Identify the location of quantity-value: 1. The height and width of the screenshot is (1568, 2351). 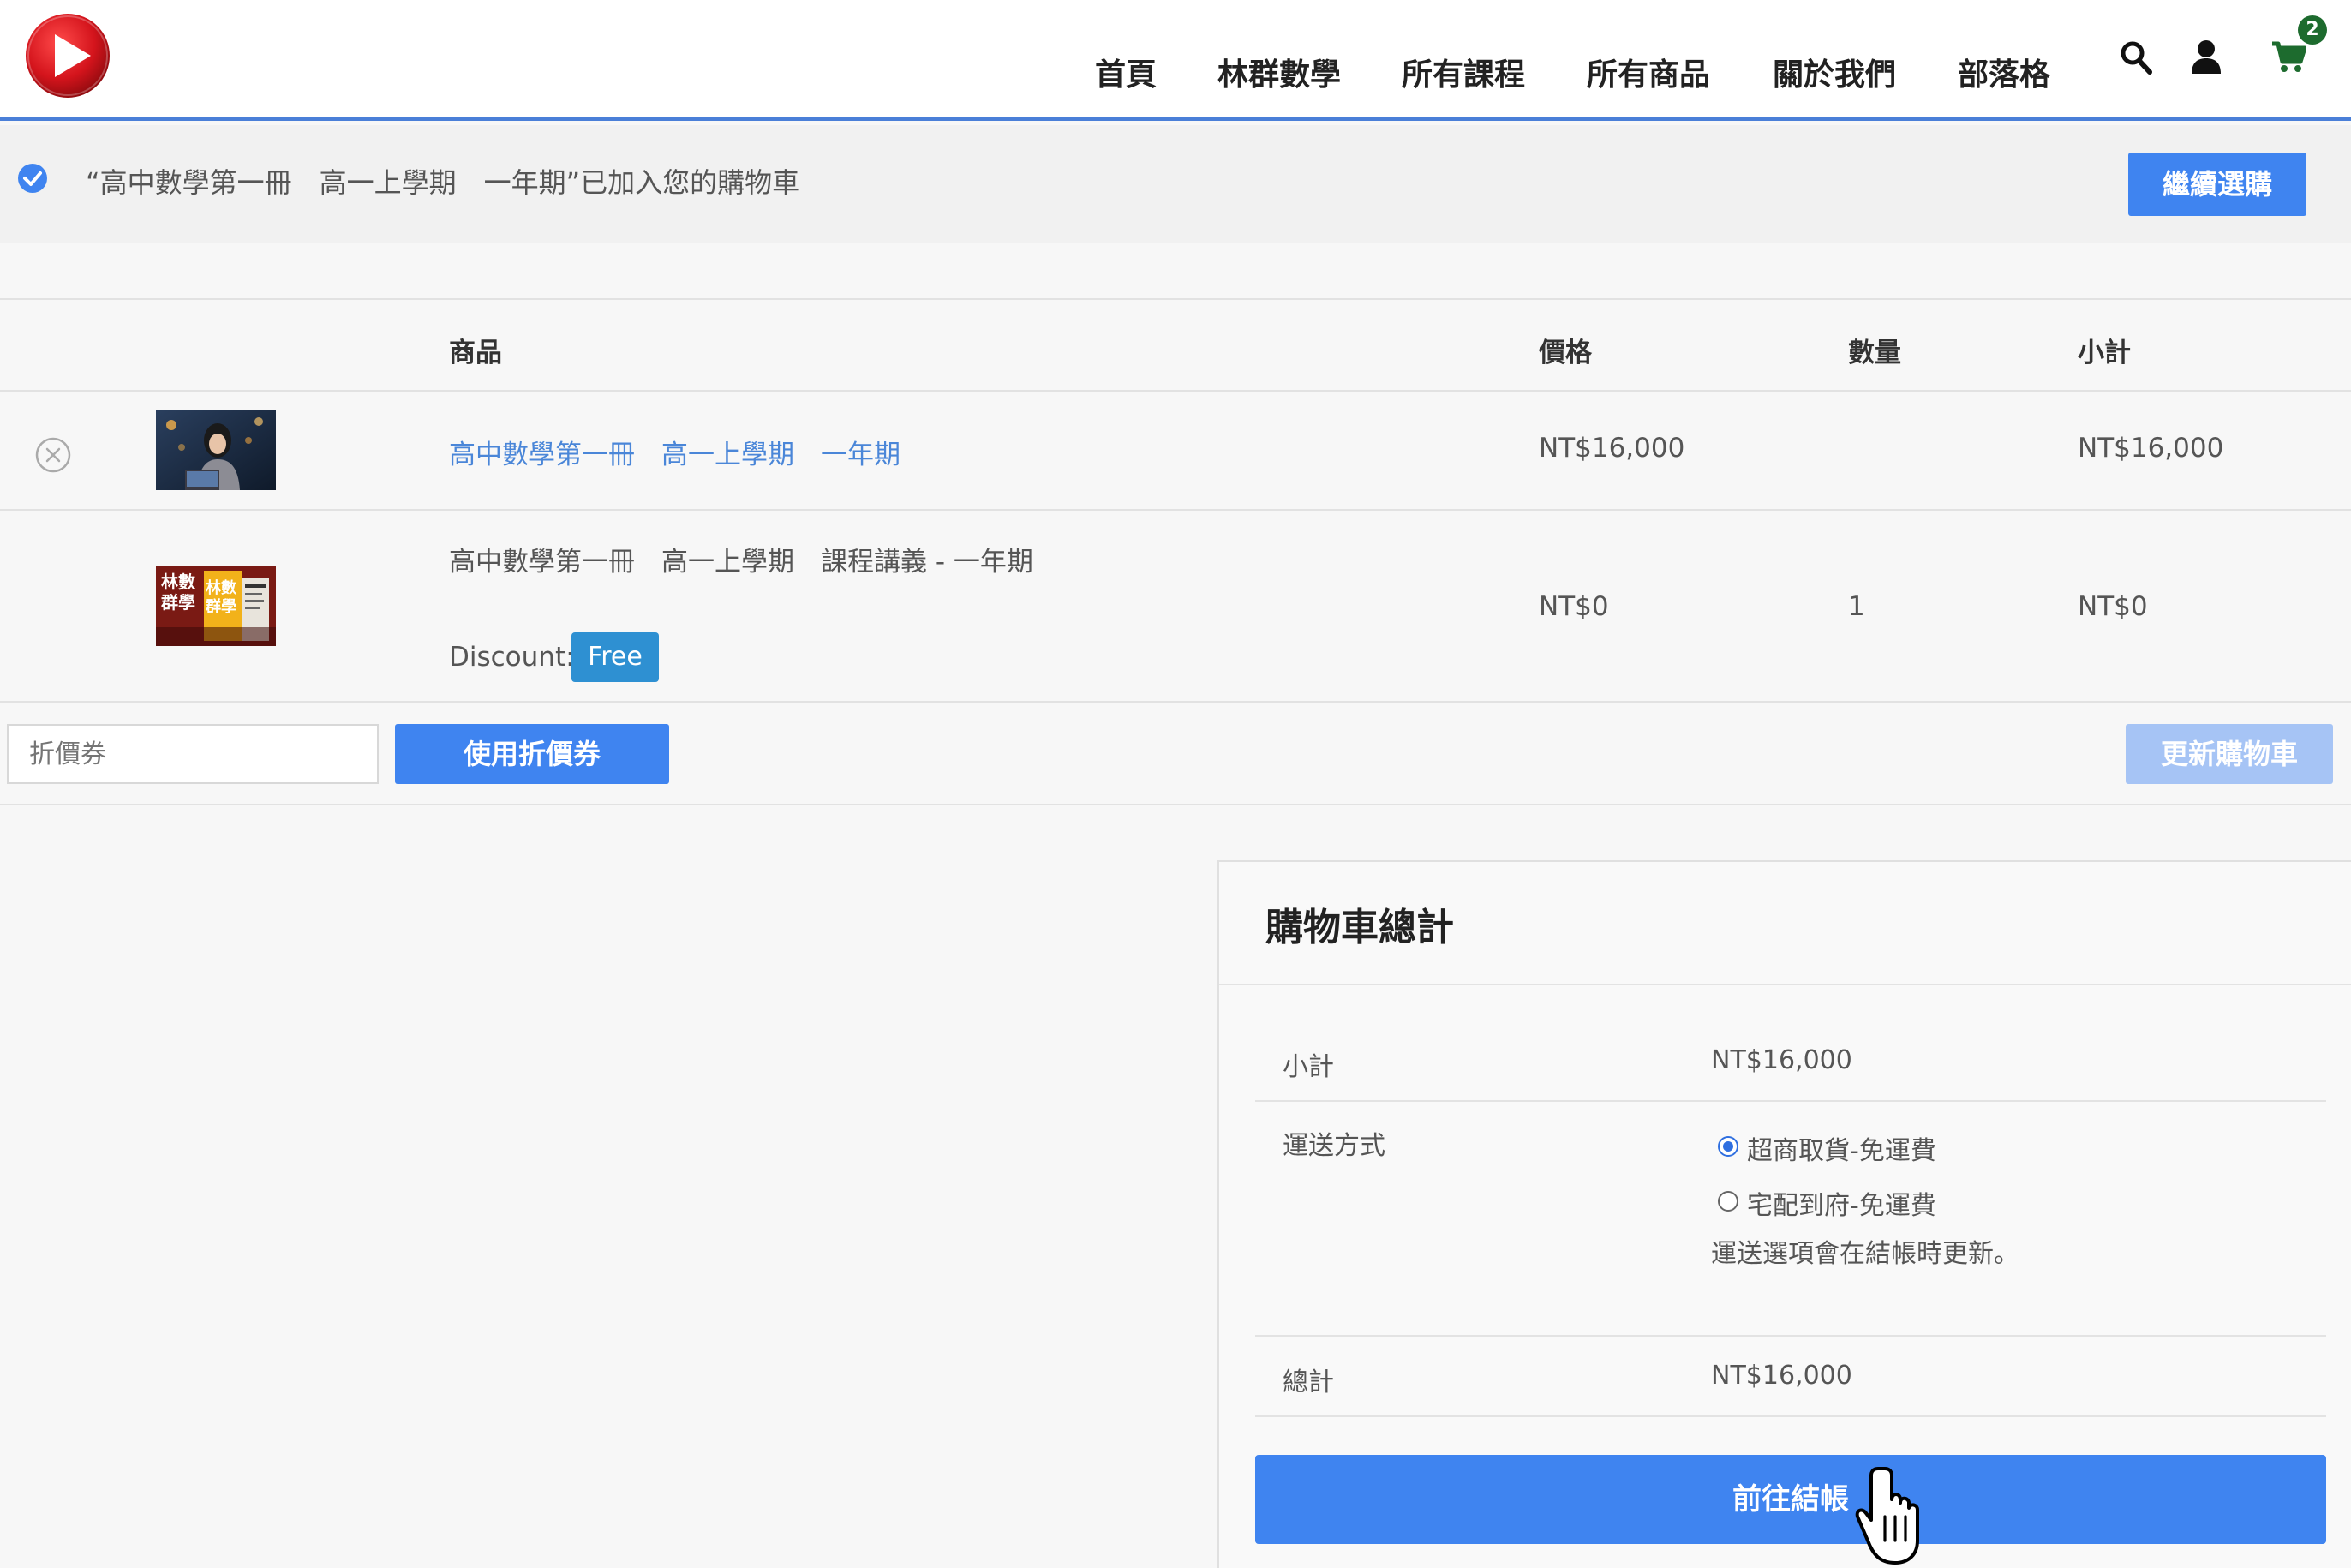
(1856, 606).